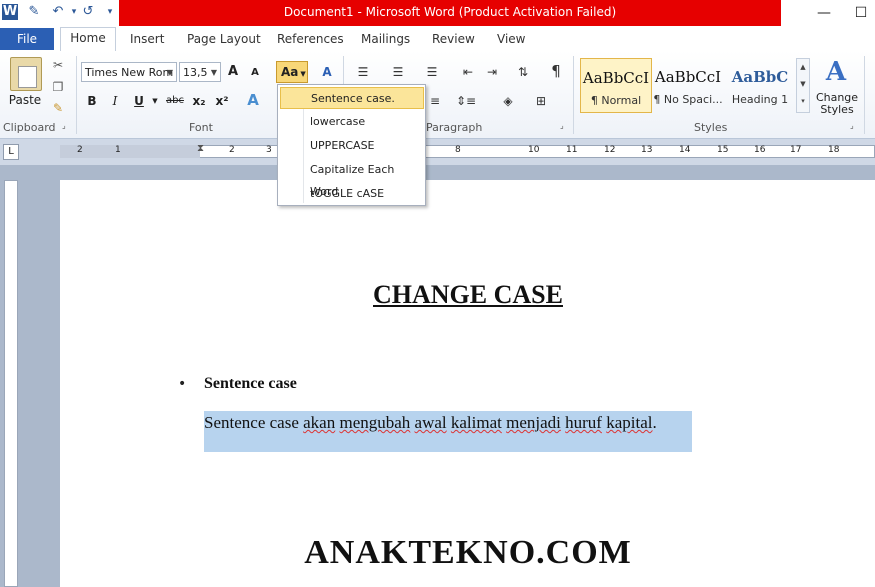  Describe the element at coordinates (523, 72) in the screenshot. I see `sort-icon: ⇅` at that location.